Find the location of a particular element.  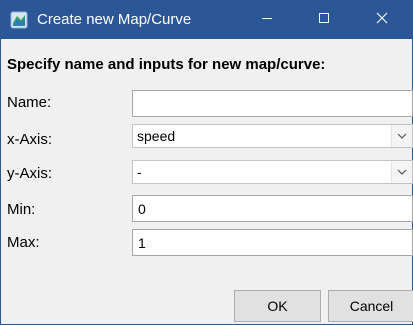

title-bar: Create new Map/Curve is located at coordinates (206, 20).